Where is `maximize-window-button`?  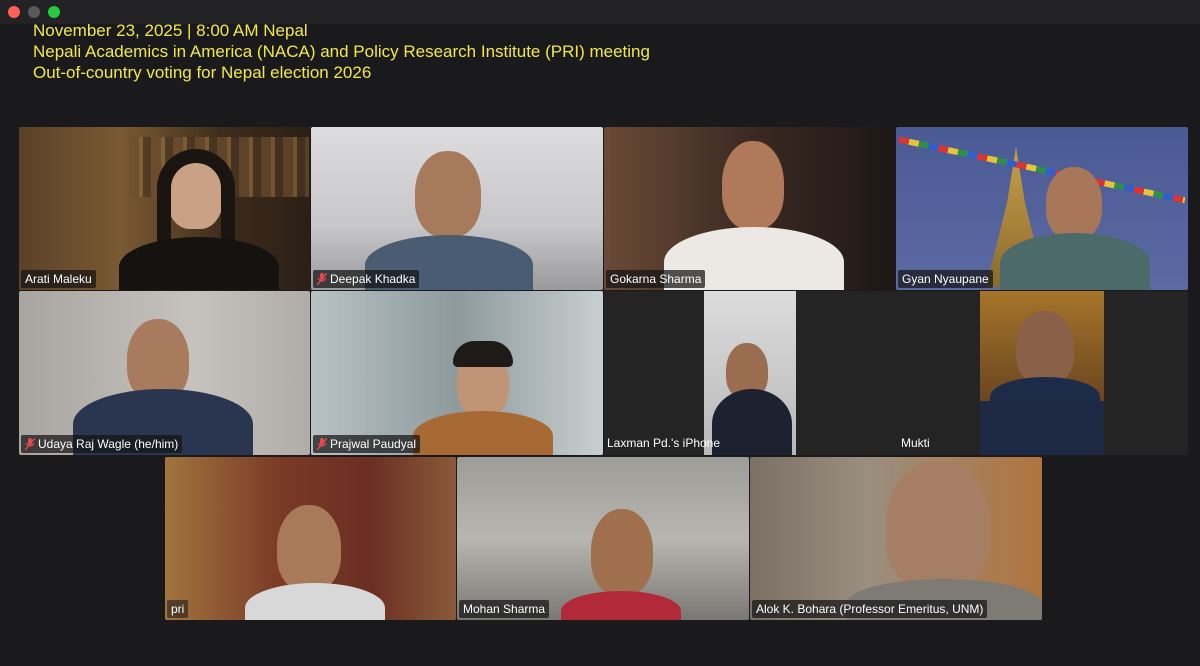
maximize-window-button is located at coordinates (54, 12).